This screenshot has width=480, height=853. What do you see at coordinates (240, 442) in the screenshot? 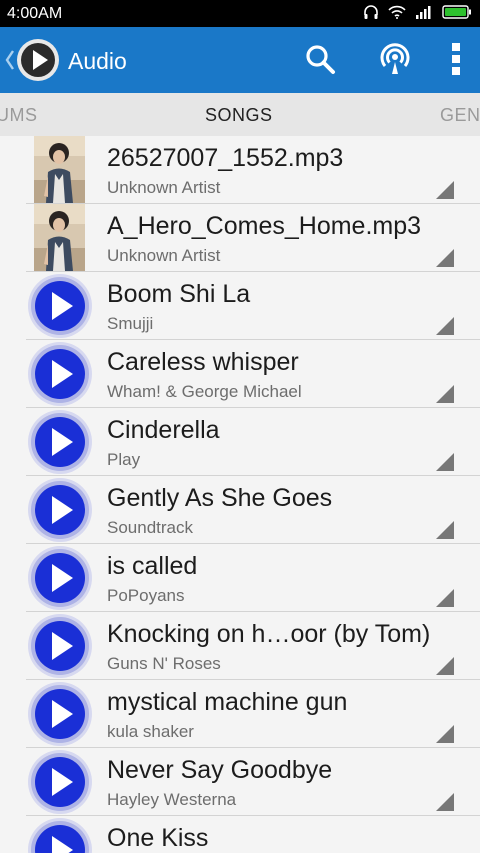
I see `song-row: Cinderella Play` at bounding box center [240, 442].